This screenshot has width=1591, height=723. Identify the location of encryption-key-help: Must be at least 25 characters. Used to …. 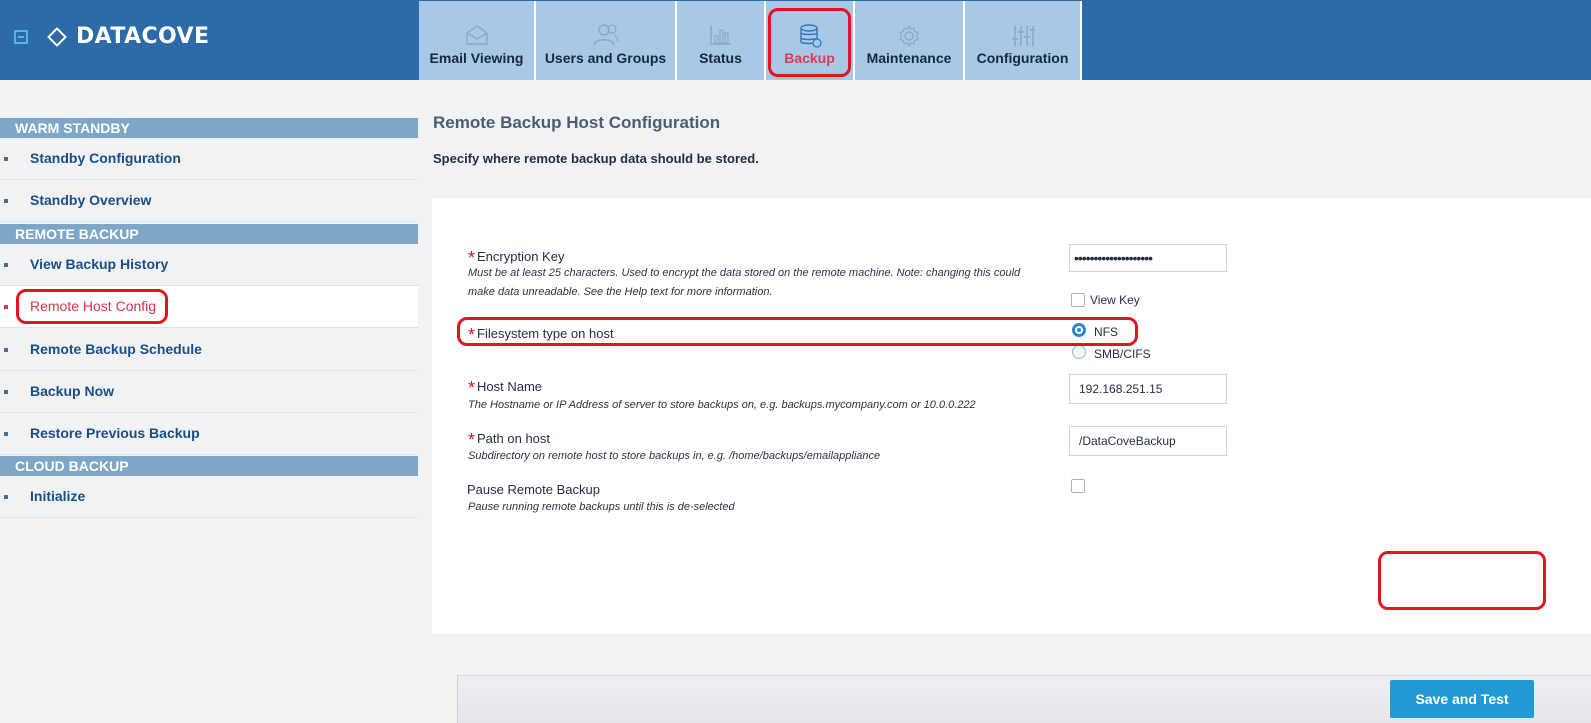
(773, 283).